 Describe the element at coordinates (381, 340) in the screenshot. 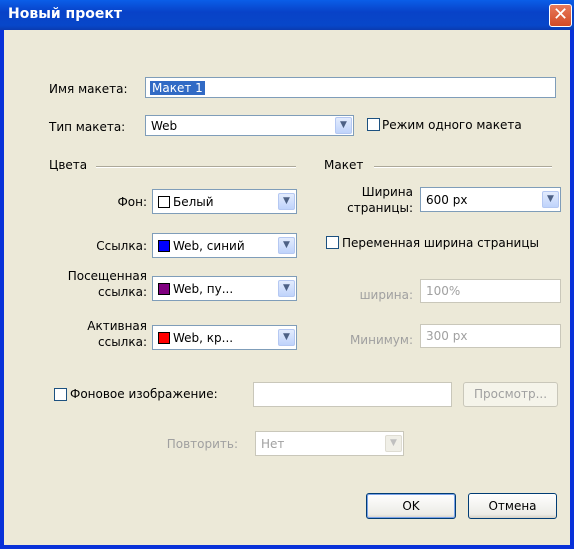

I see `minimum-label: Минимум:` at that location.